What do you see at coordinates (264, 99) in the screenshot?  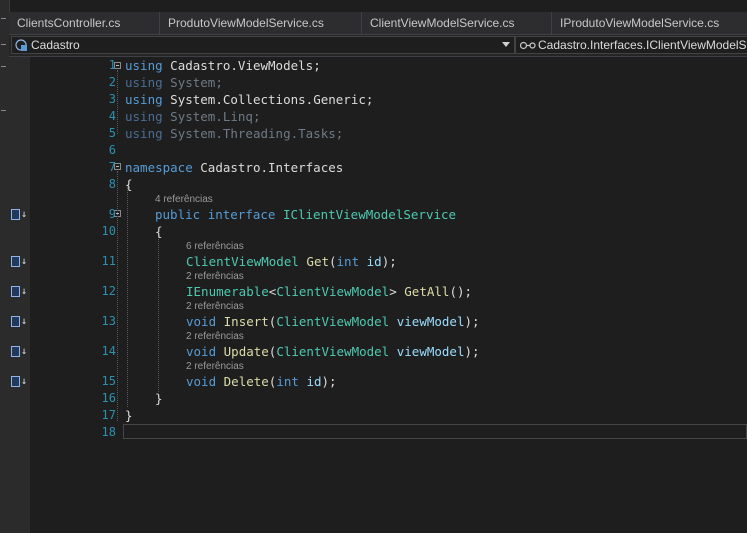 I see `namespace-segment: Collections` at bounding box center [264, 99].